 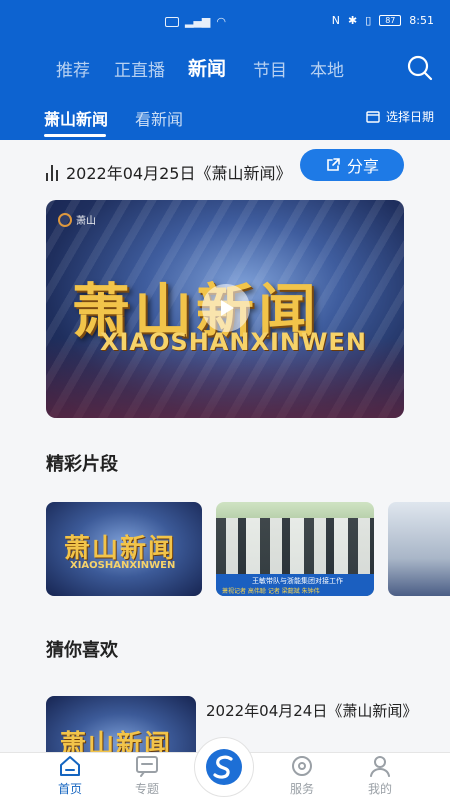 I want to click on recommend-program-logo: 萧山新闻, so click(x=116, y=741).